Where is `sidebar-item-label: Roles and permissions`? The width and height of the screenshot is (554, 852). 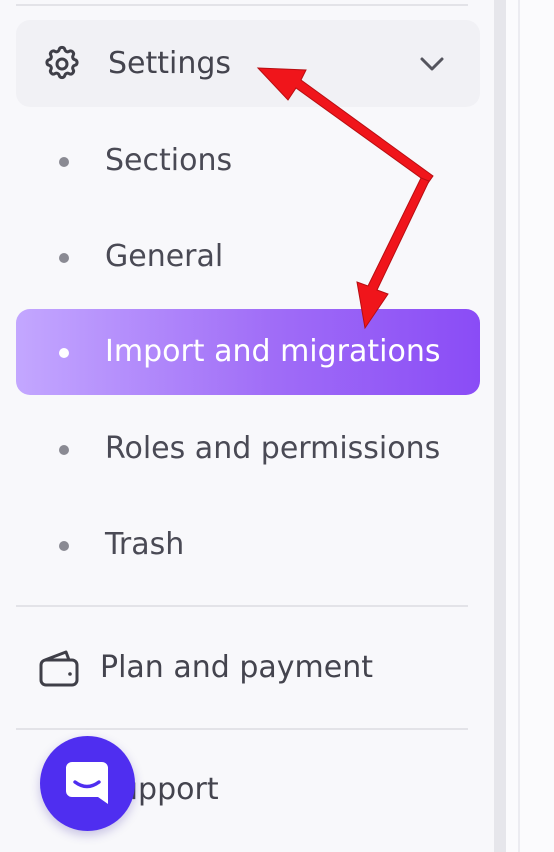 sidebar-item-label: Roles and permissions is located at coordinates (273, 448).